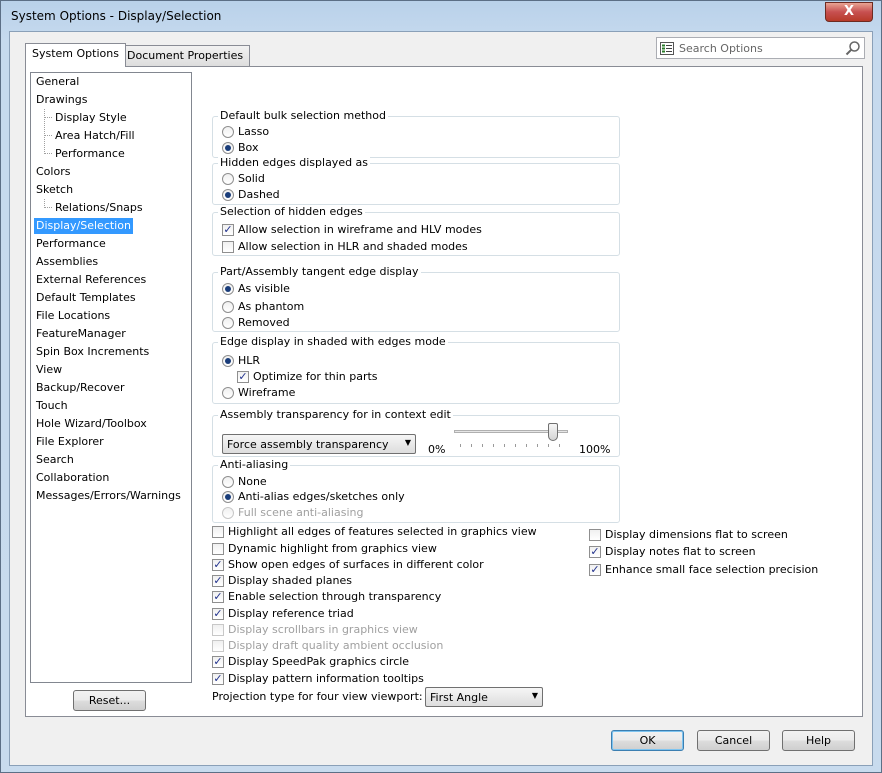 The height and width of the screenshot is (773, 882). Describe the element at coordinates (553, 432) in the screenshot. I see `transparency-slider-thumb` at that location.